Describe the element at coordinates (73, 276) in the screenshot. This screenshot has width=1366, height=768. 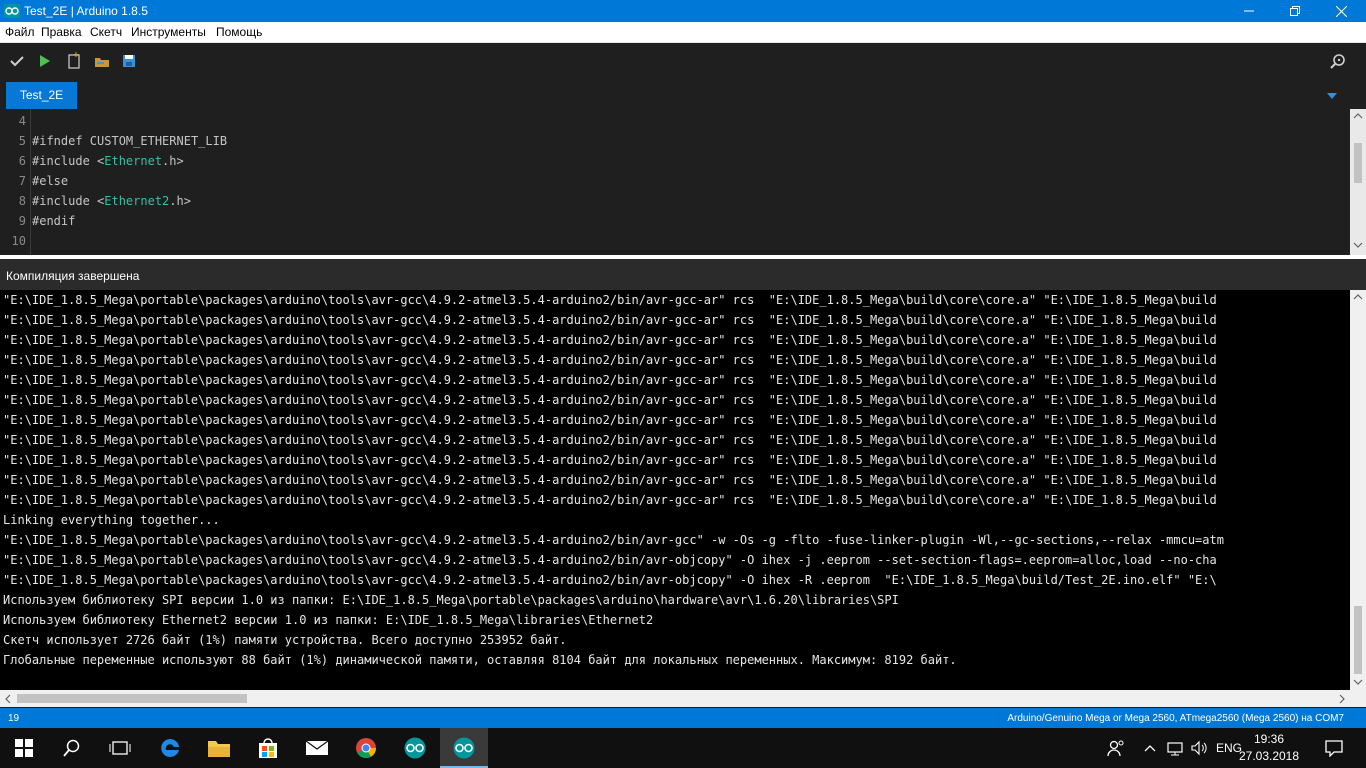
I see `status-message: Компиляция завершена` at that location.